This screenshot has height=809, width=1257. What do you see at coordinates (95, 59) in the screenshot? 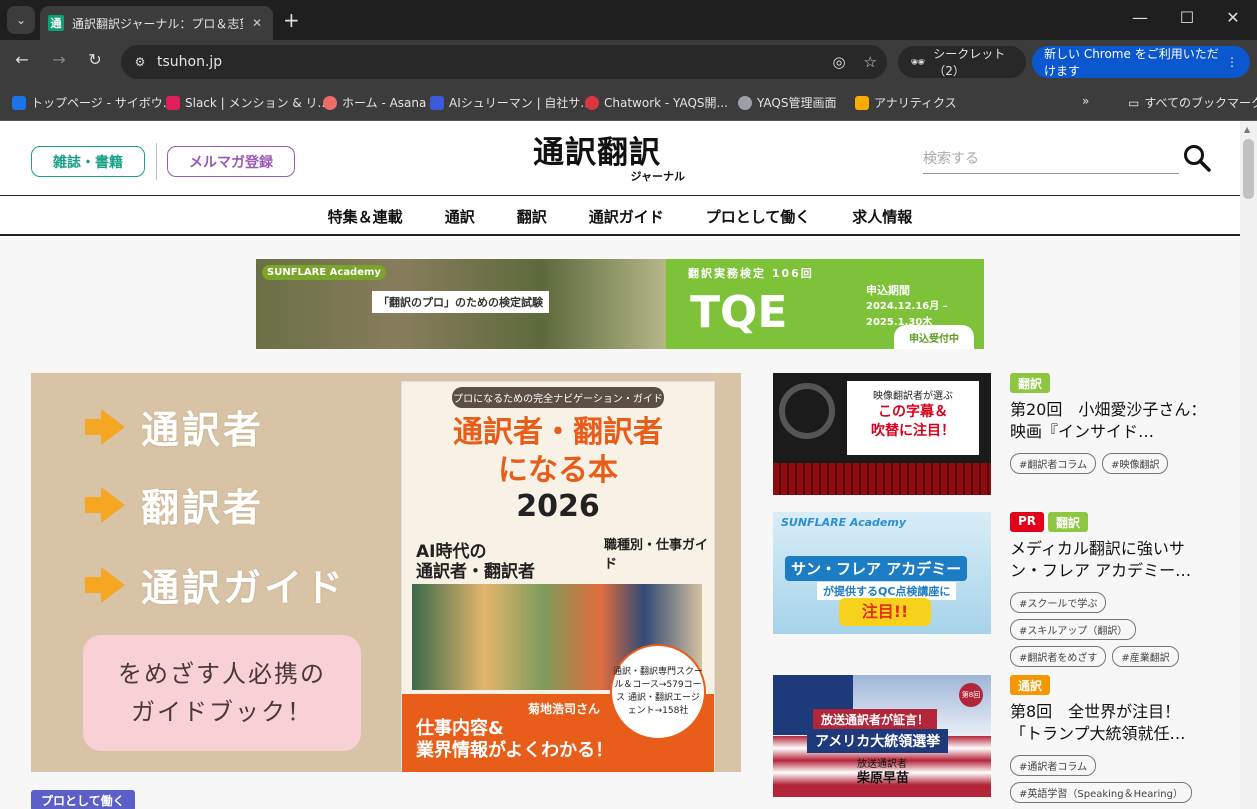
I see `reload-button: ↻` at bounding box center [95, 59].